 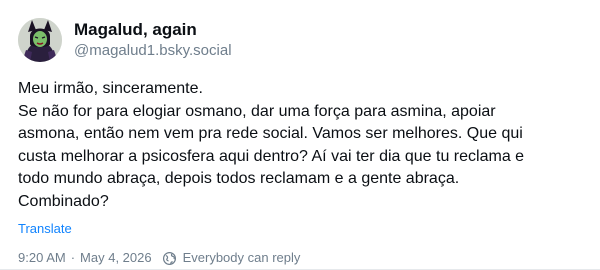 I want to click on translate-link: Translate, so click(x=45, y=229).